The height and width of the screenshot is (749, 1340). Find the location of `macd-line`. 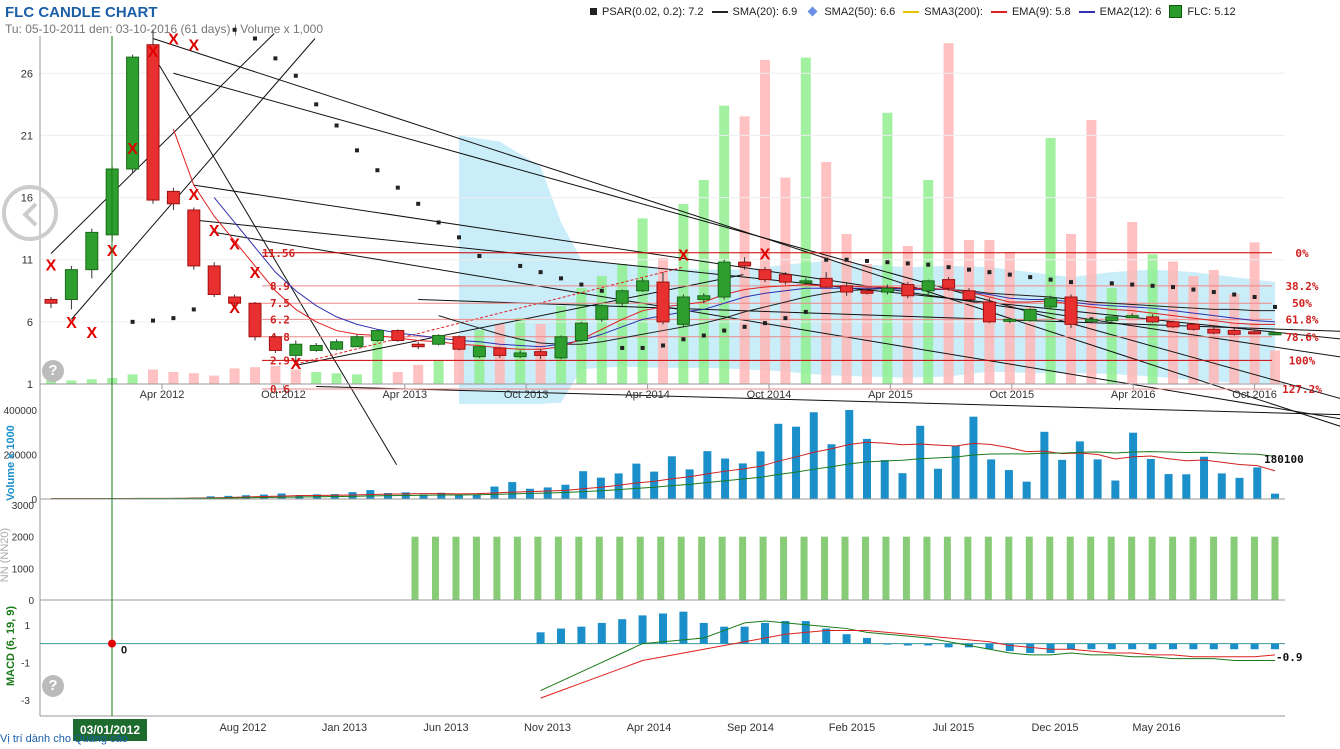

macd-line is located at coordinates (907, 656).